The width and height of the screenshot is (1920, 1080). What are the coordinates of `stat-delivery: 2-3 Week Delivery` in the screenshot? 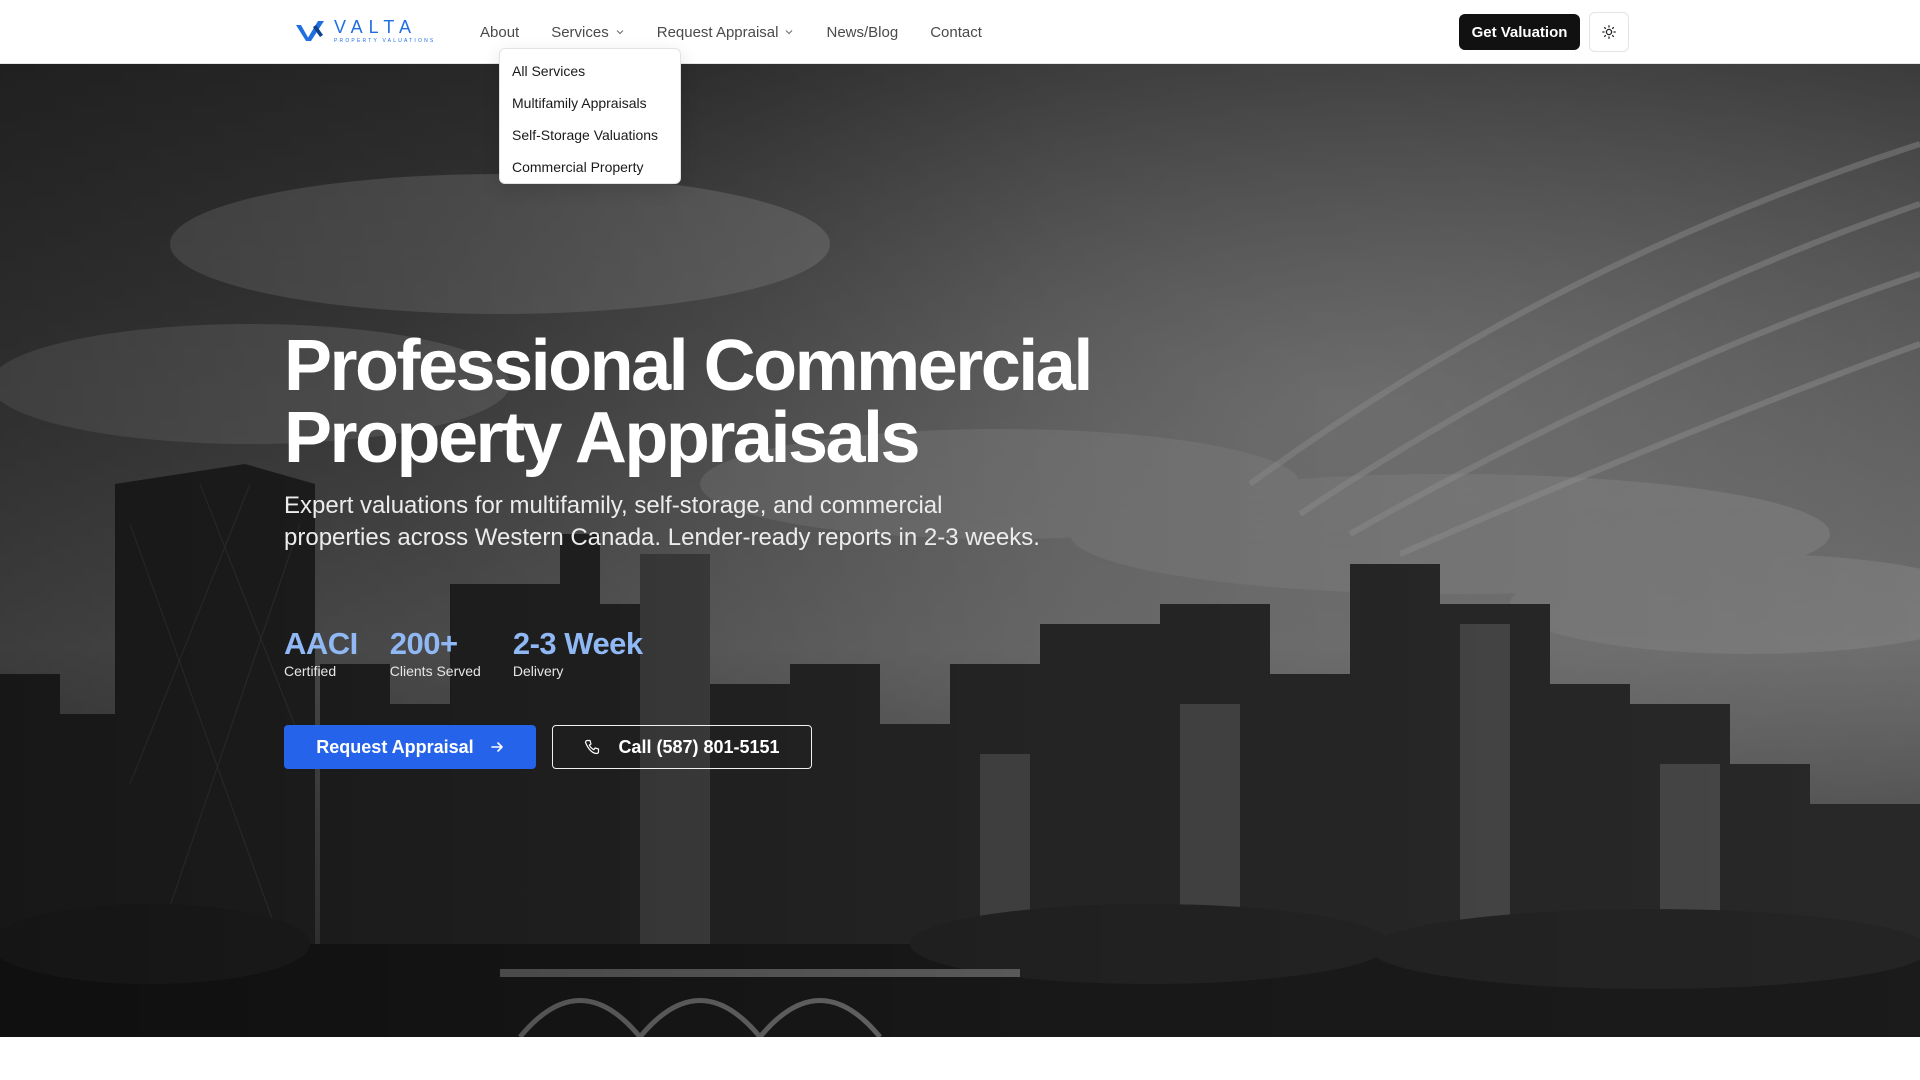 It's located at (577, 653).